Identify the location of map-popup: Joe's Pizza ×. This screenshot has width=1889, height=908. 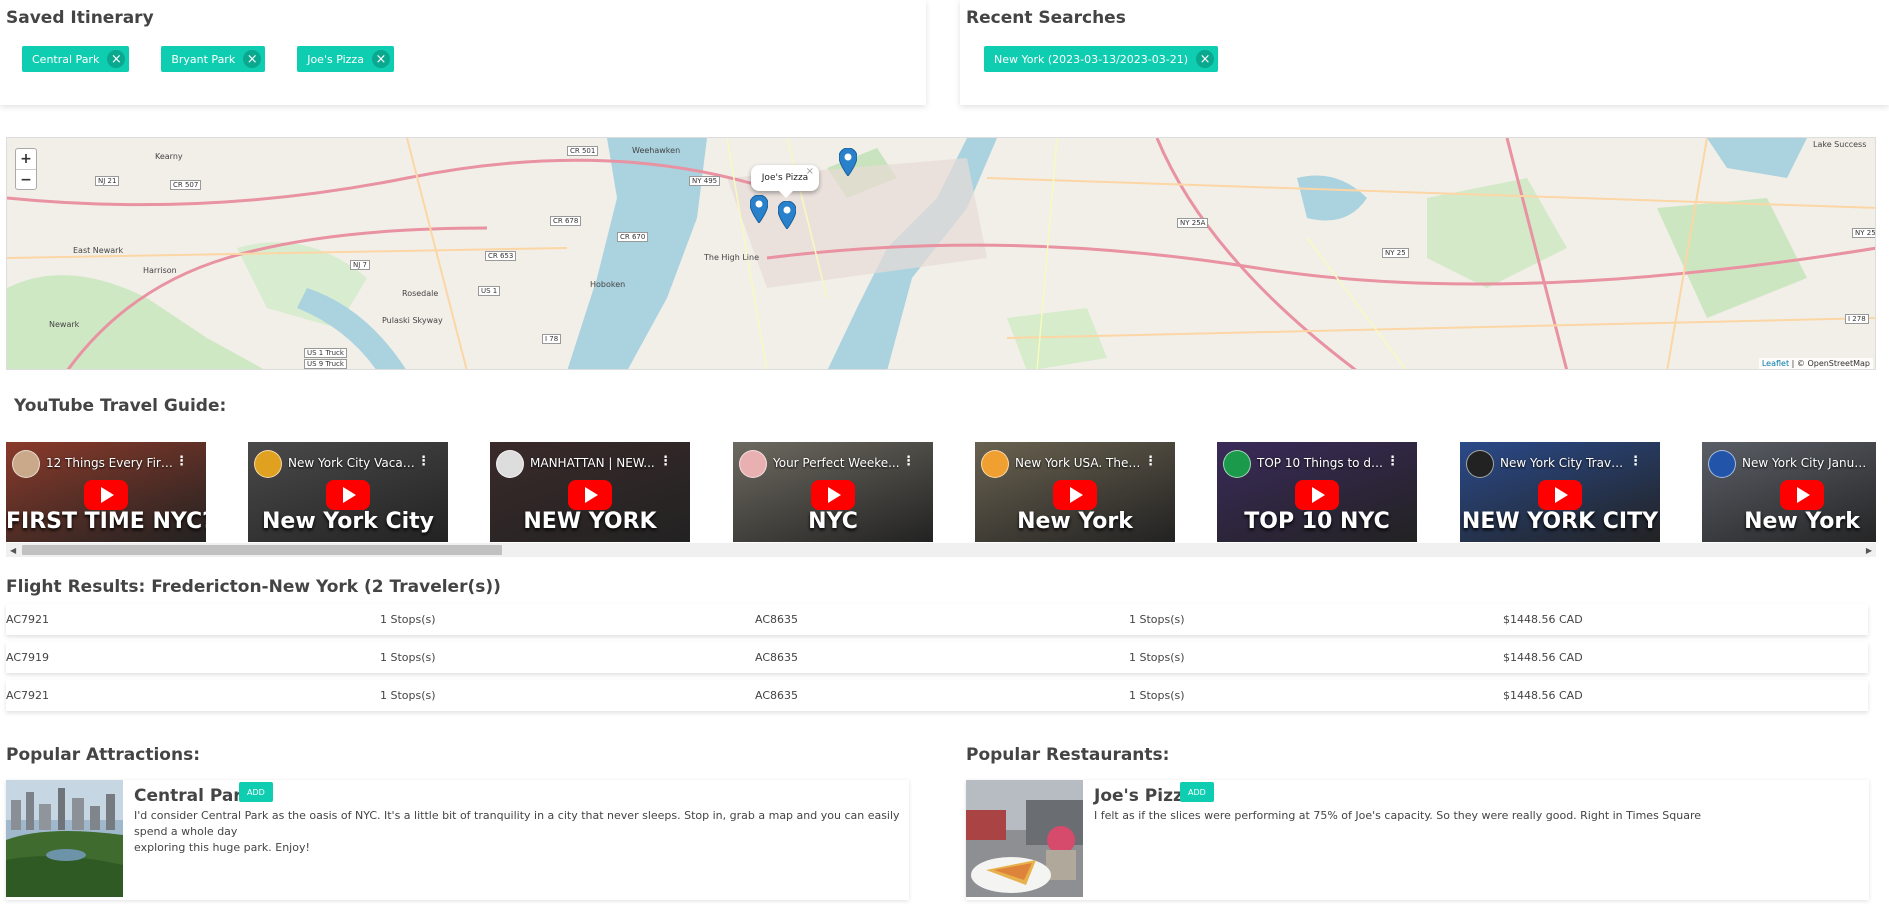
(785, 181).